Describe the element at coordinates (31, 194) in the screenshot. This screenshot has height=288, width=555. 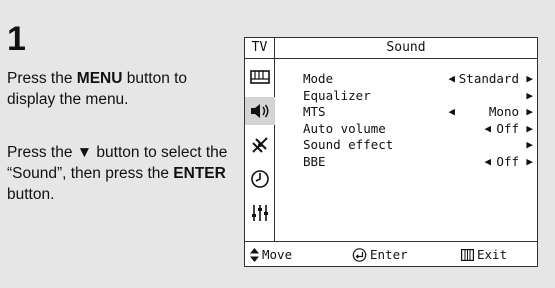
I see `instruction-text: button.` at that location.